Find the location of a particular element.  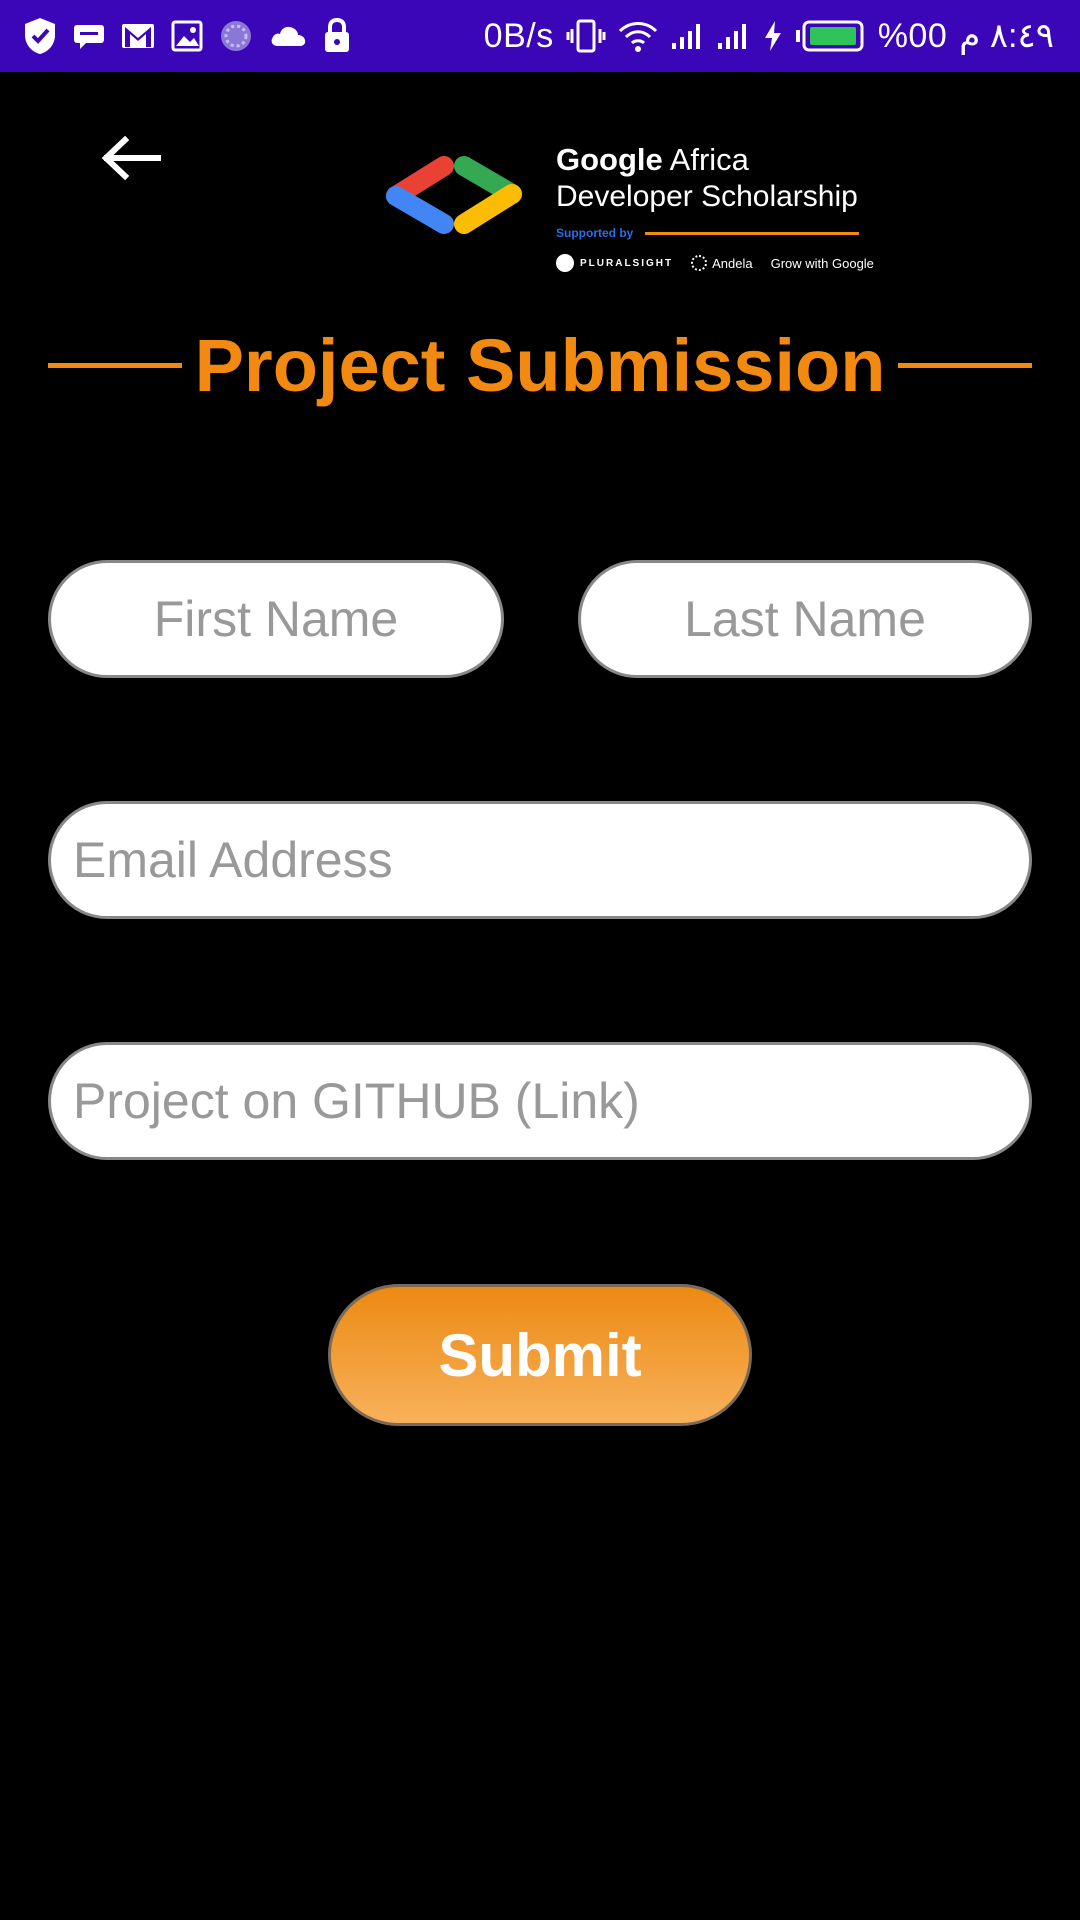

code-brackets-icon is located at coordinates (454, 195).